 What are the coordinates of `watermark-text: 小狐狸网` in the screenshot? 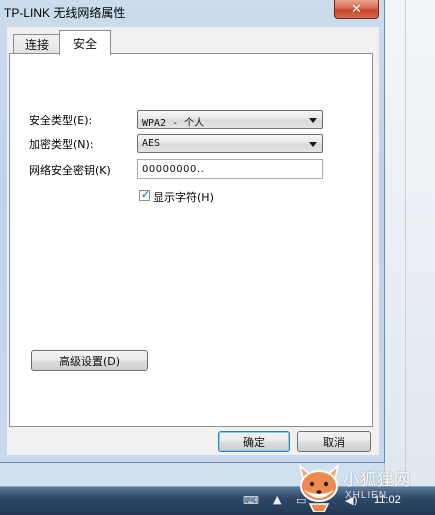 It's located at (377, 479).